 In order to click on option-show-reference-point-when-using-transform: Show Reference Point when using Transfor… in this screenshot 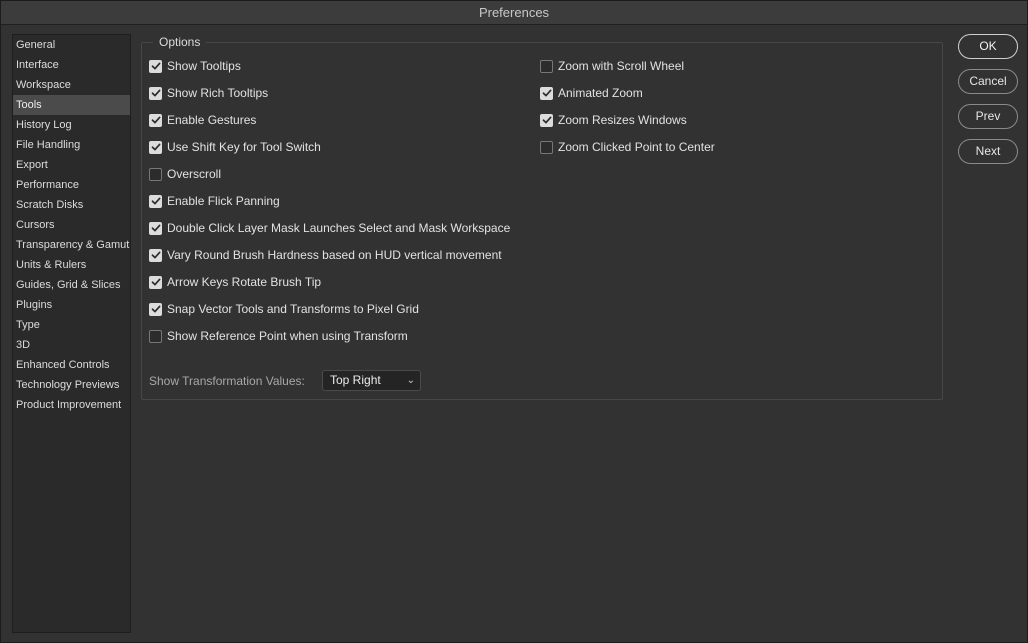, I will do `click(278, 336)`.